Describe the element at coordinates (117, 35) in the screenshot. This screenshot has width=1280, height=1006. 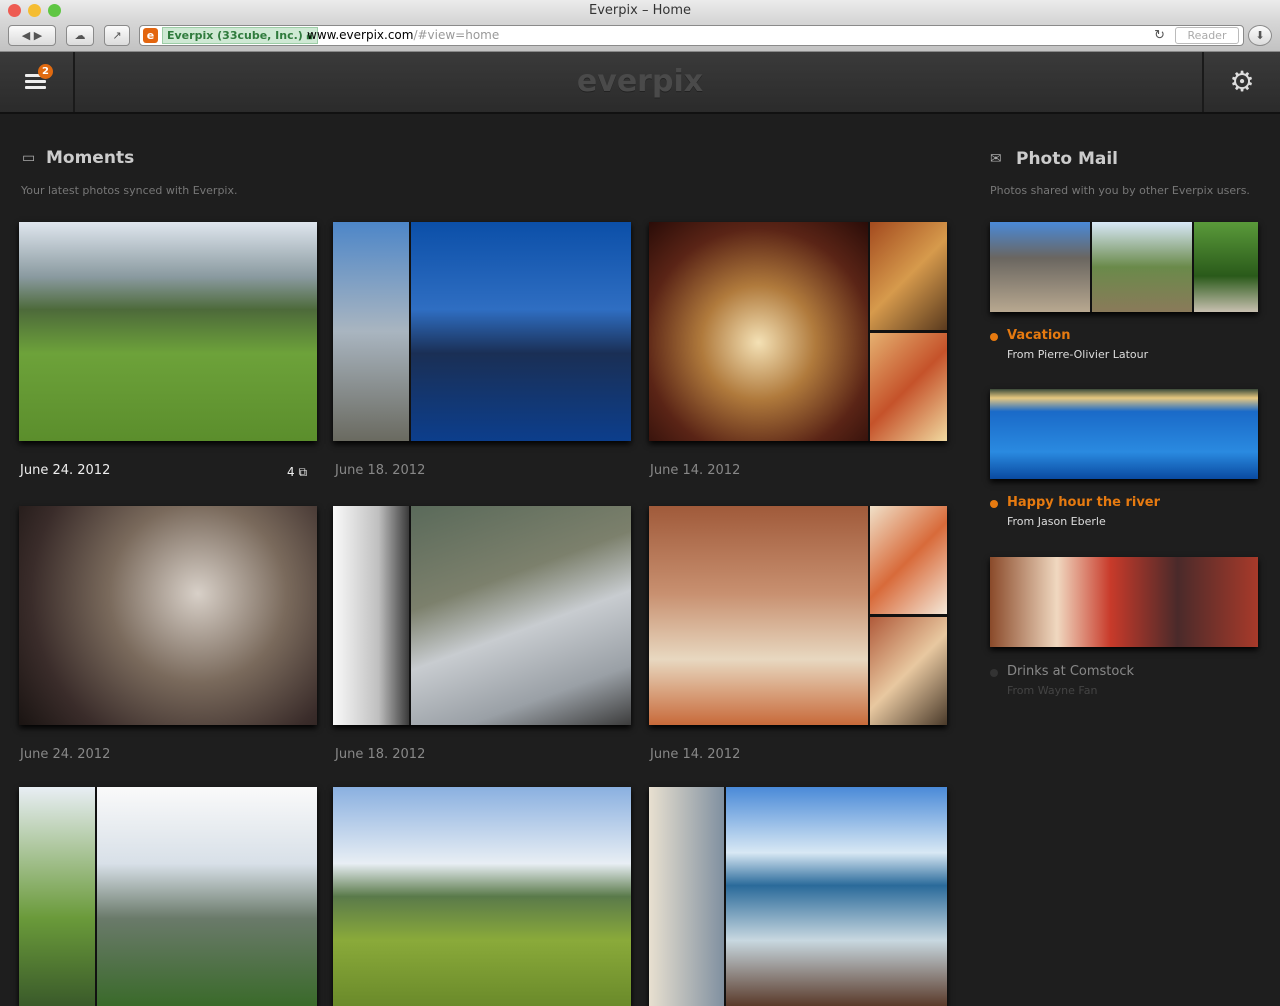
I see `share-button: ↗` at that location.